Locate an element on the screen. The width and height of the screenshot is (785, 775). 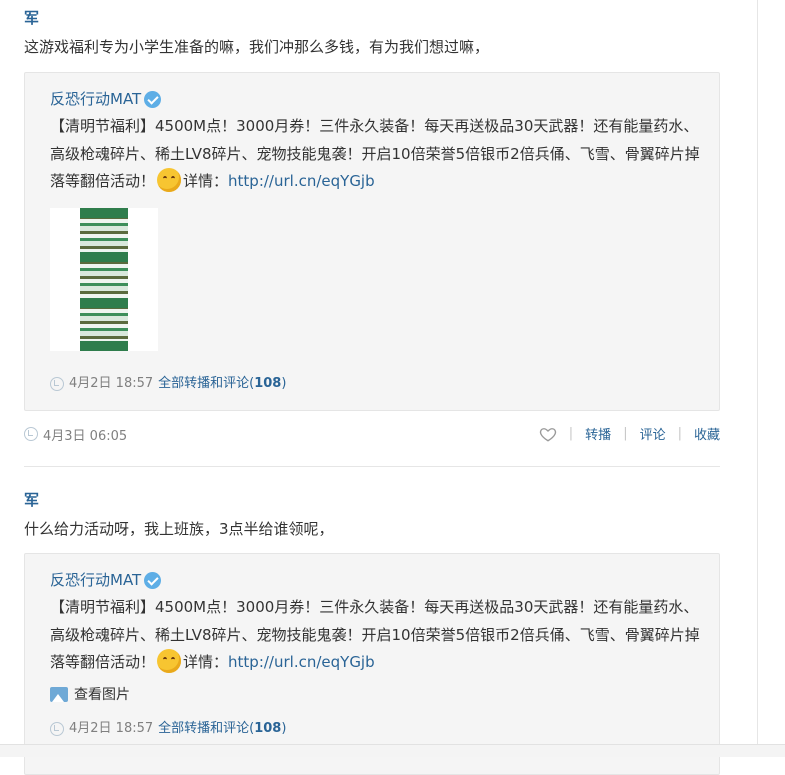
comment-button: 评论 is located at coordinates (653, 433).